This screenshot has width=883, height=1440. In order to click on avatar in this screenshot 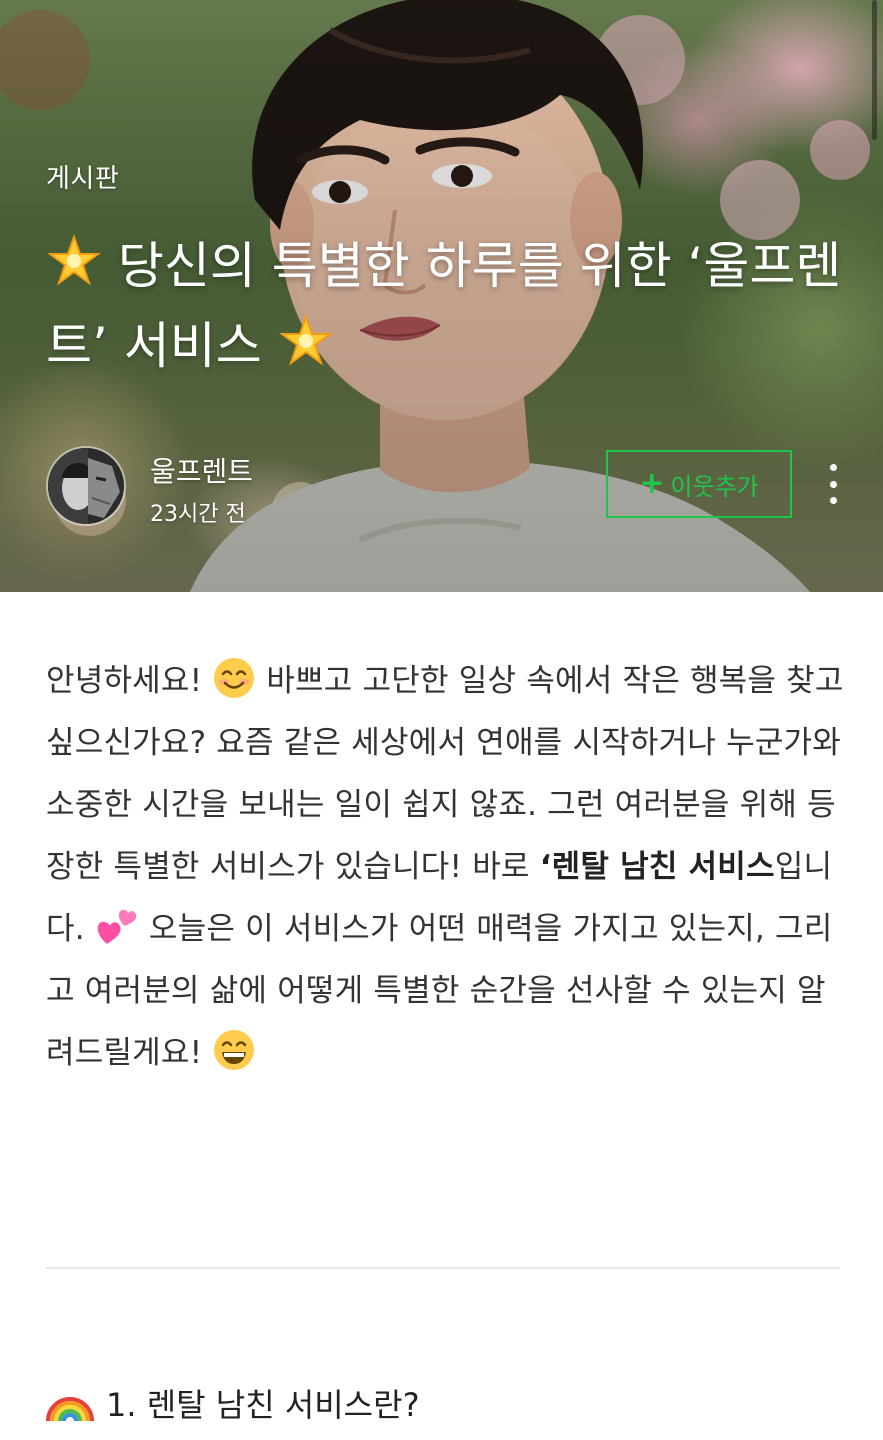, I will do `click(86, 486)`.